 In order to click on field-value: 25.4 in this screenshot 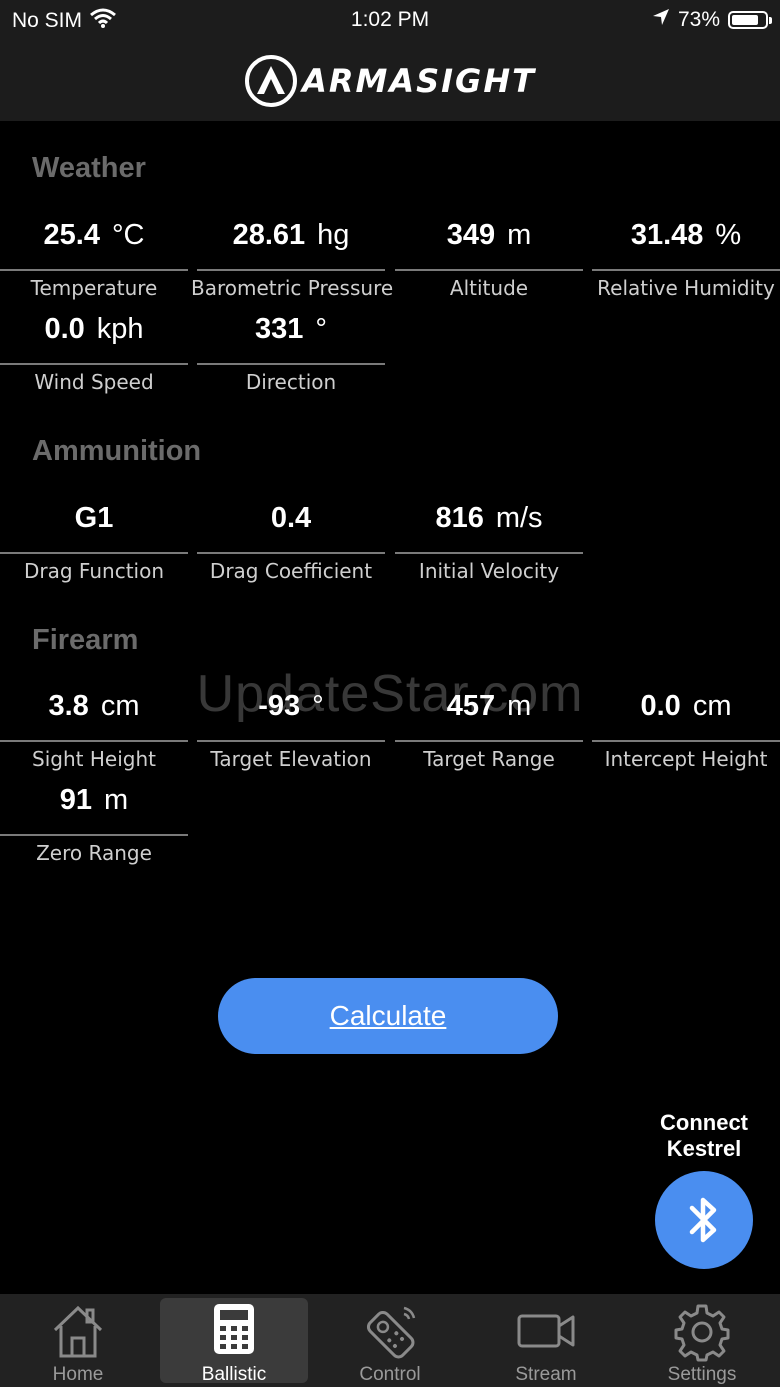, I will do `click(71, 235)`.